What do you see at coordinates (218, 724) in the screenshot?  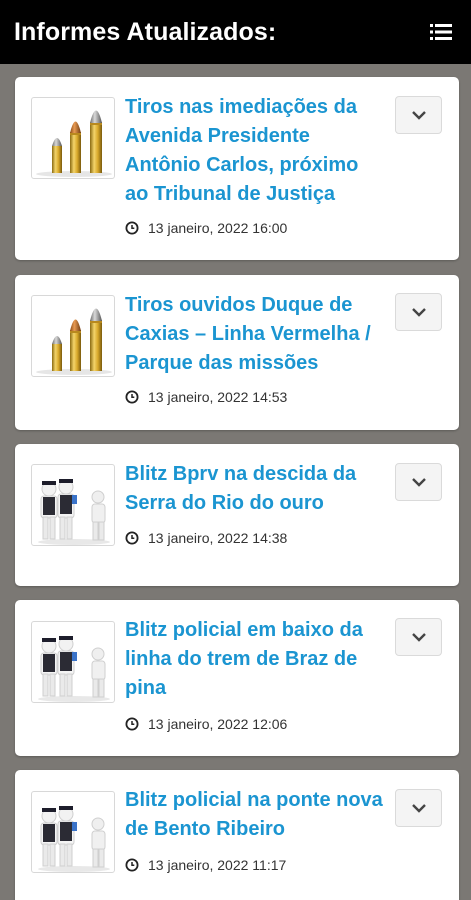 I see `report-datetime-text: 13 janeiro, 2022 12:06` at bounding box center [218, 724].